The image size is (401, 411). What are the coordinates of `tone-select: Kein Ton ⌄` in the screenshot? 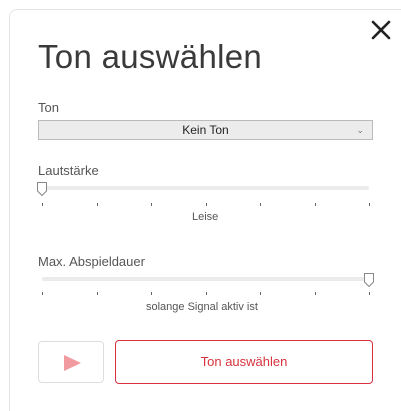 It's located at (205, 130).